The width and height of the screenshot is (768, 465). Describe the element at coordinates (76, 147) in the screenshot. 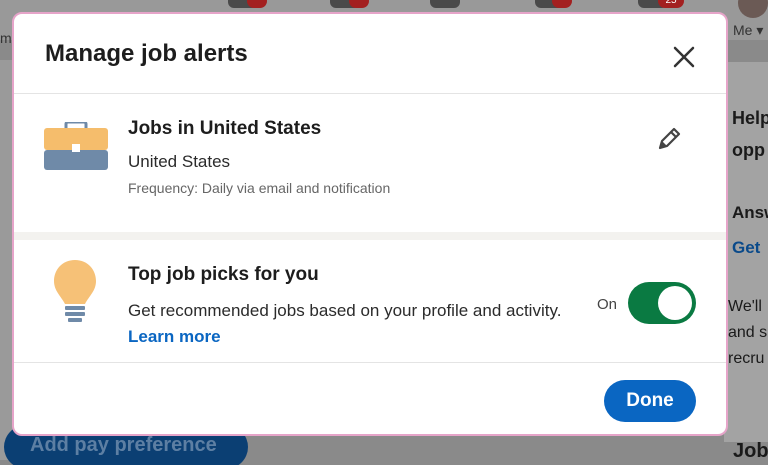

I see `briefcase-icon` at that location.